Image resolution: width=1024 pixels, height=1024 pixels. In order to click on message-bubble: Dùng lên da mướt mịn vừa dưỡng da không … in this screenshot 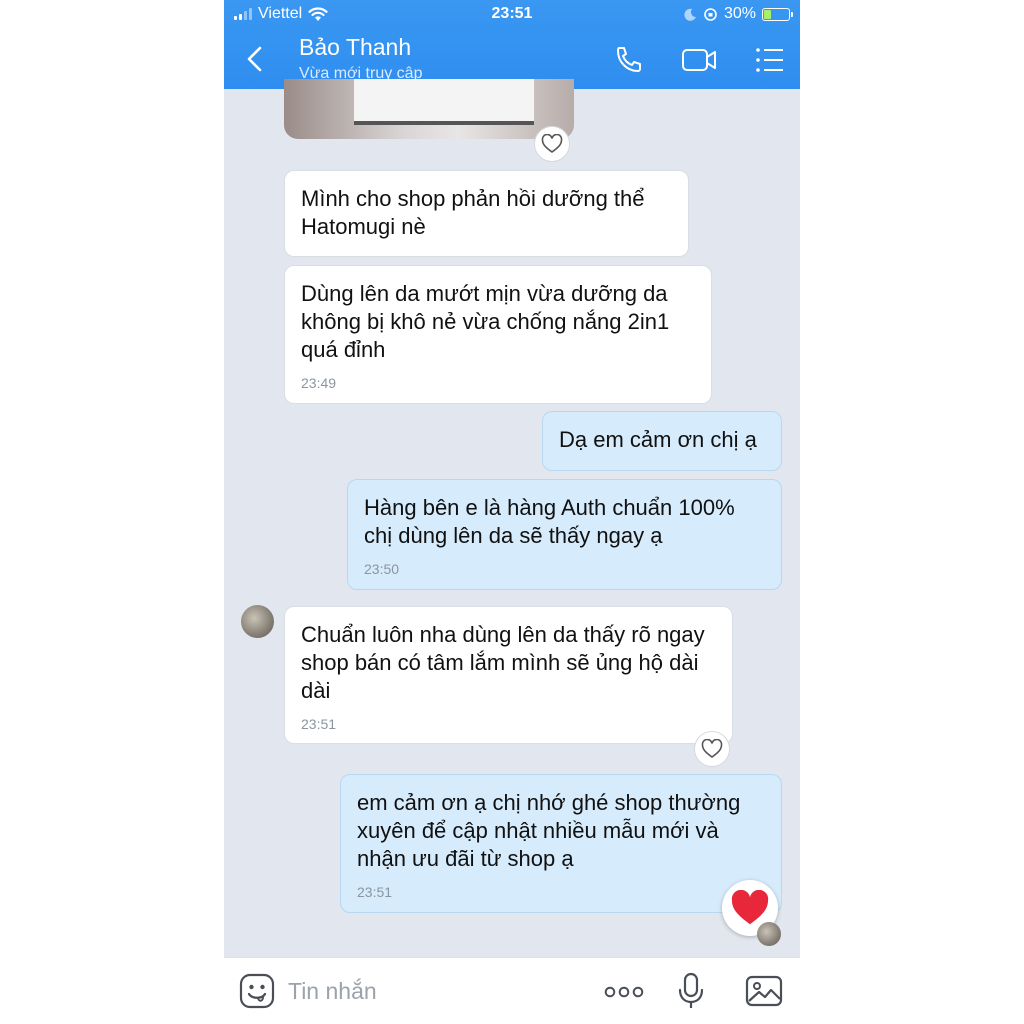, I will do `click(498, 334)`.